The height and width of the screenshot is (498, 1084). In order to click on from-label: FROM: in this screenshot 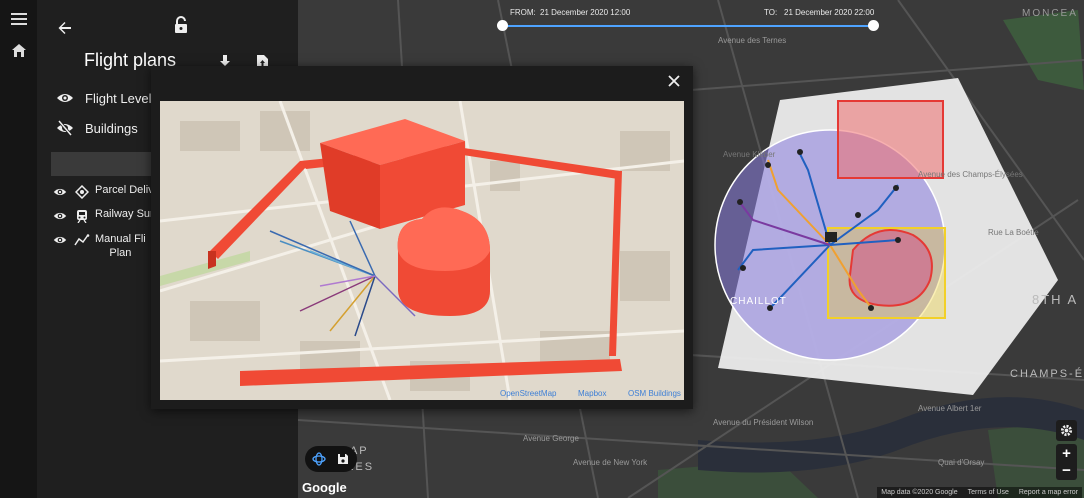, I will do `click(523, 12)`.